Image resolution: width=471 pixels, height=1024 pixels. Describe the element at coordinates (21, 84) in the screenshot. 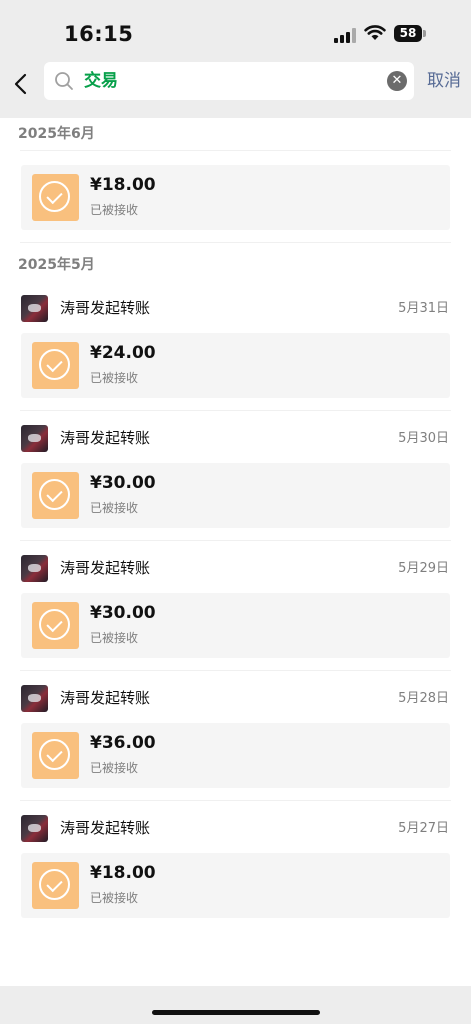

I see `back-icon` at that location.